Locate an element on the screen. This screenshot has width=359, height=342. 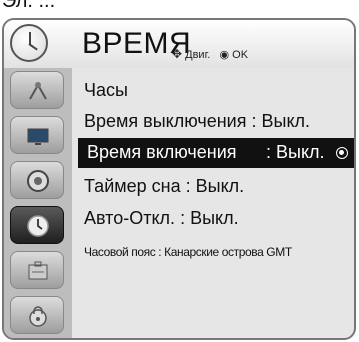
menu-item-label: Часы is located at coordinates (106, 90).